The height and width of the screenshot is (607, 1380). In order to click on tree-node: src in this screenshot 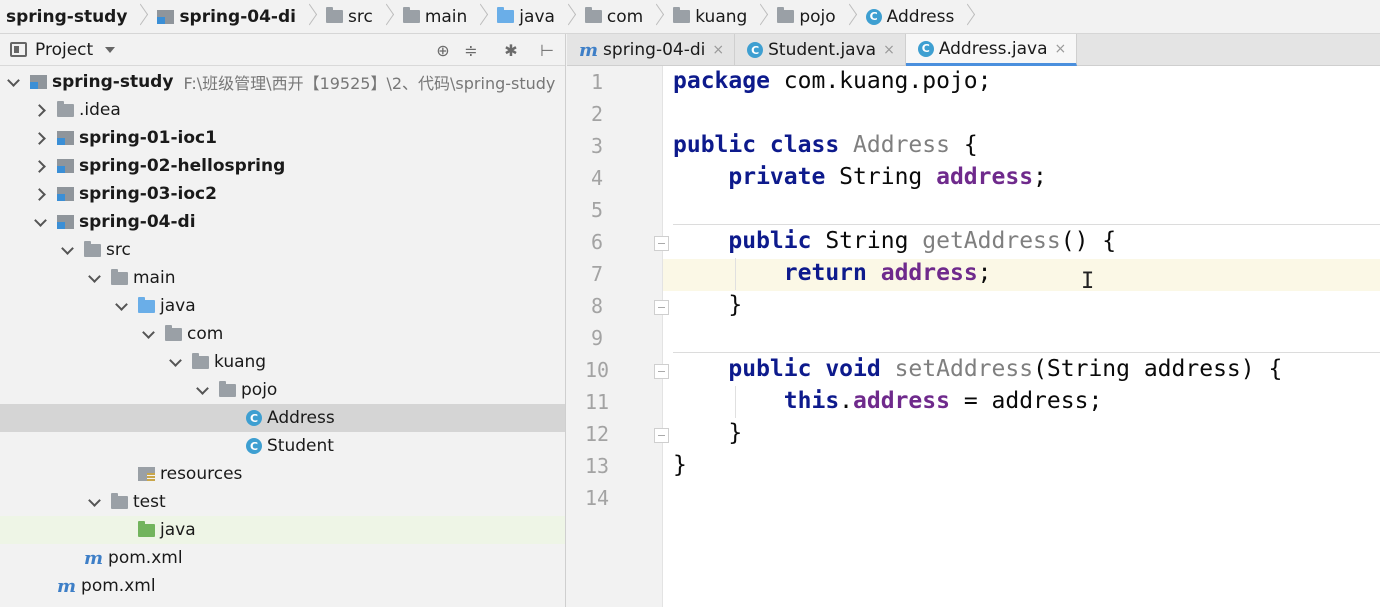, I will do `click(282, 250)`.